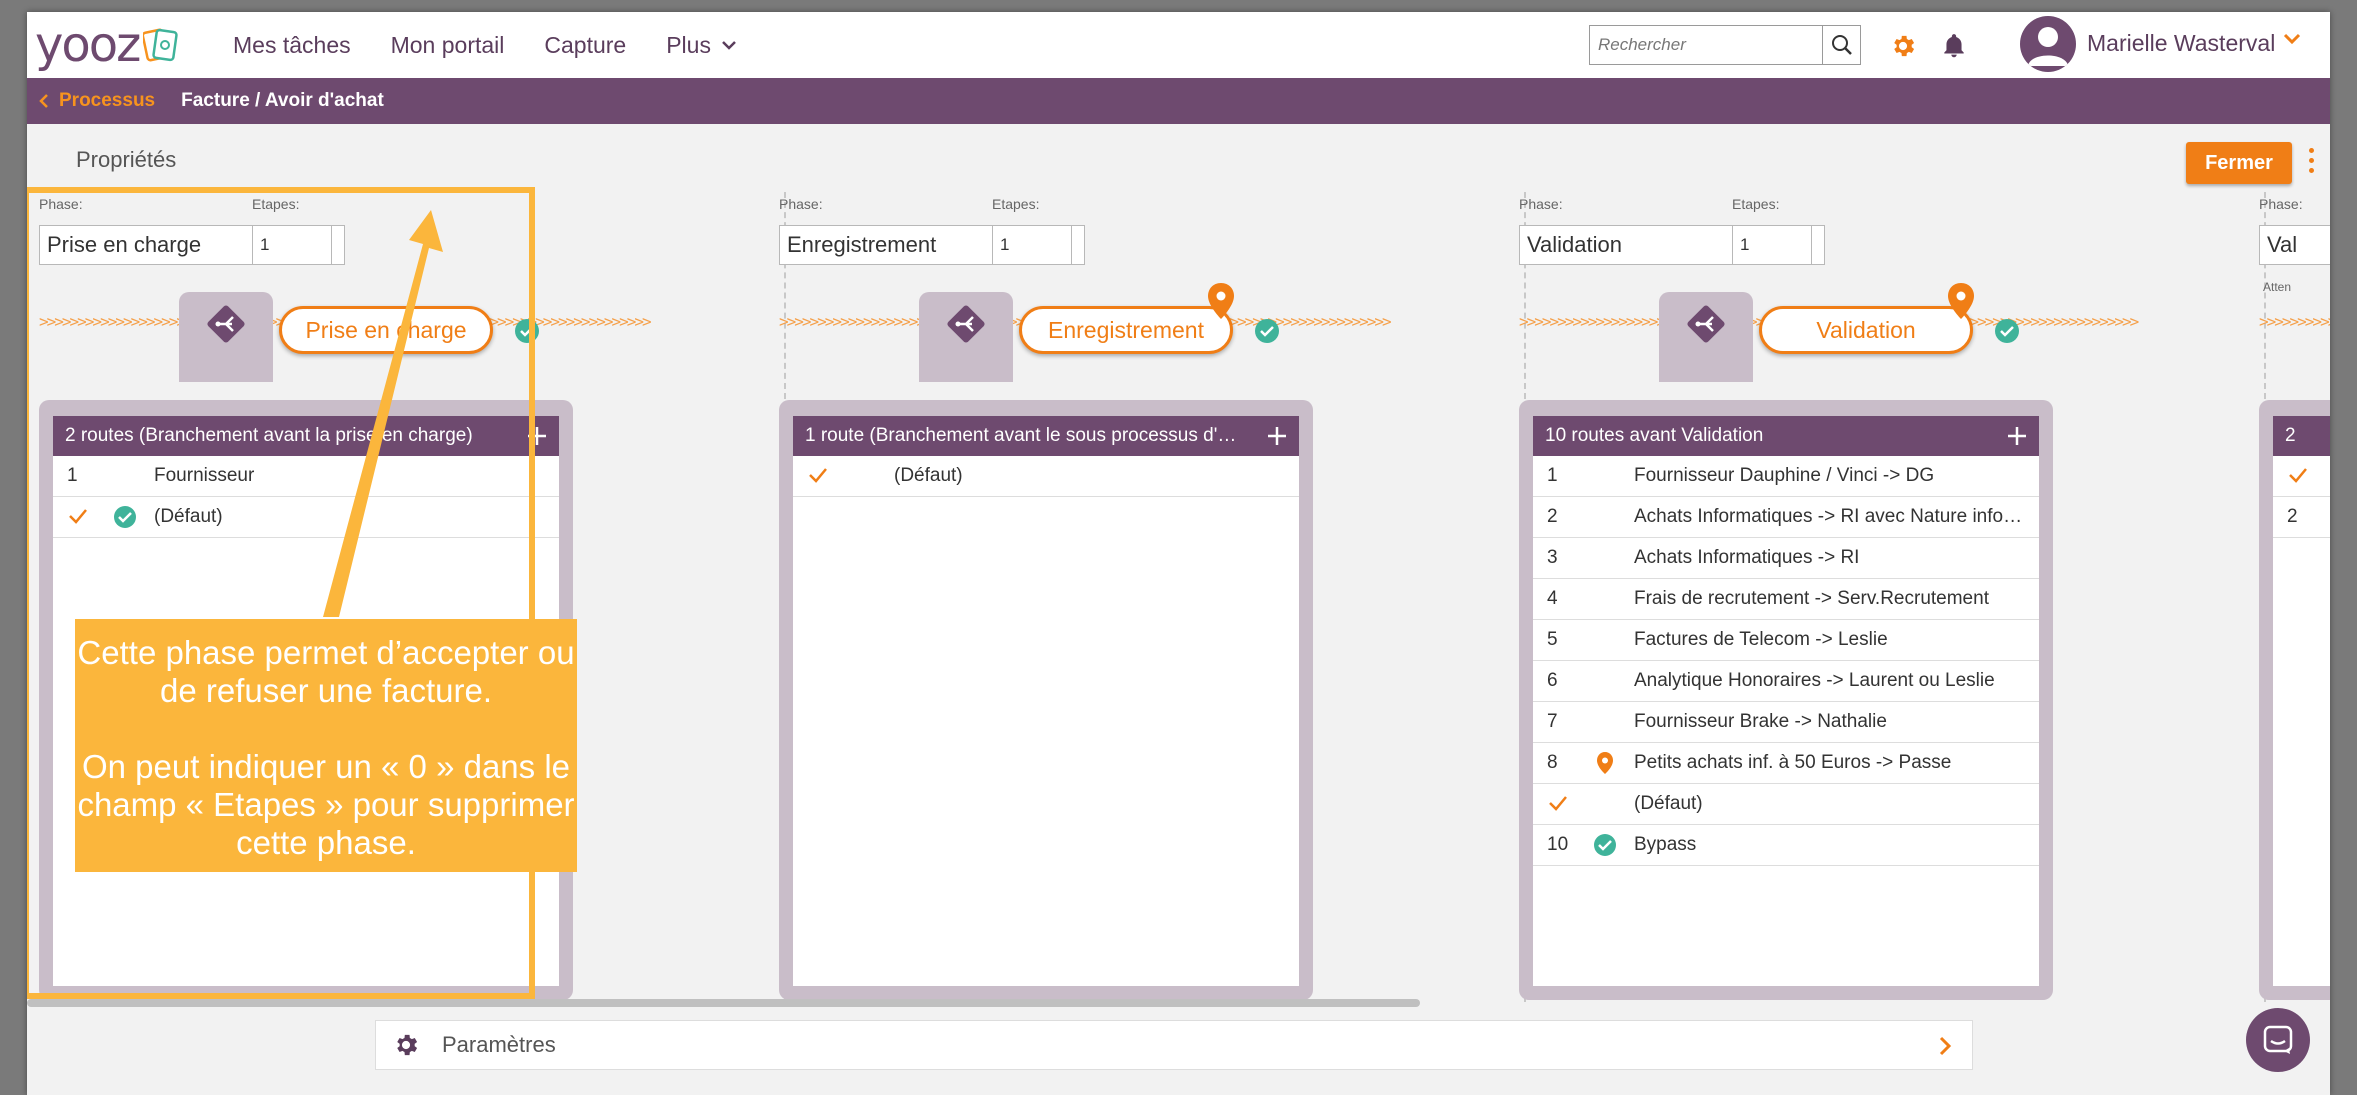  I want to click on chat-button, so click(2278, 1040).